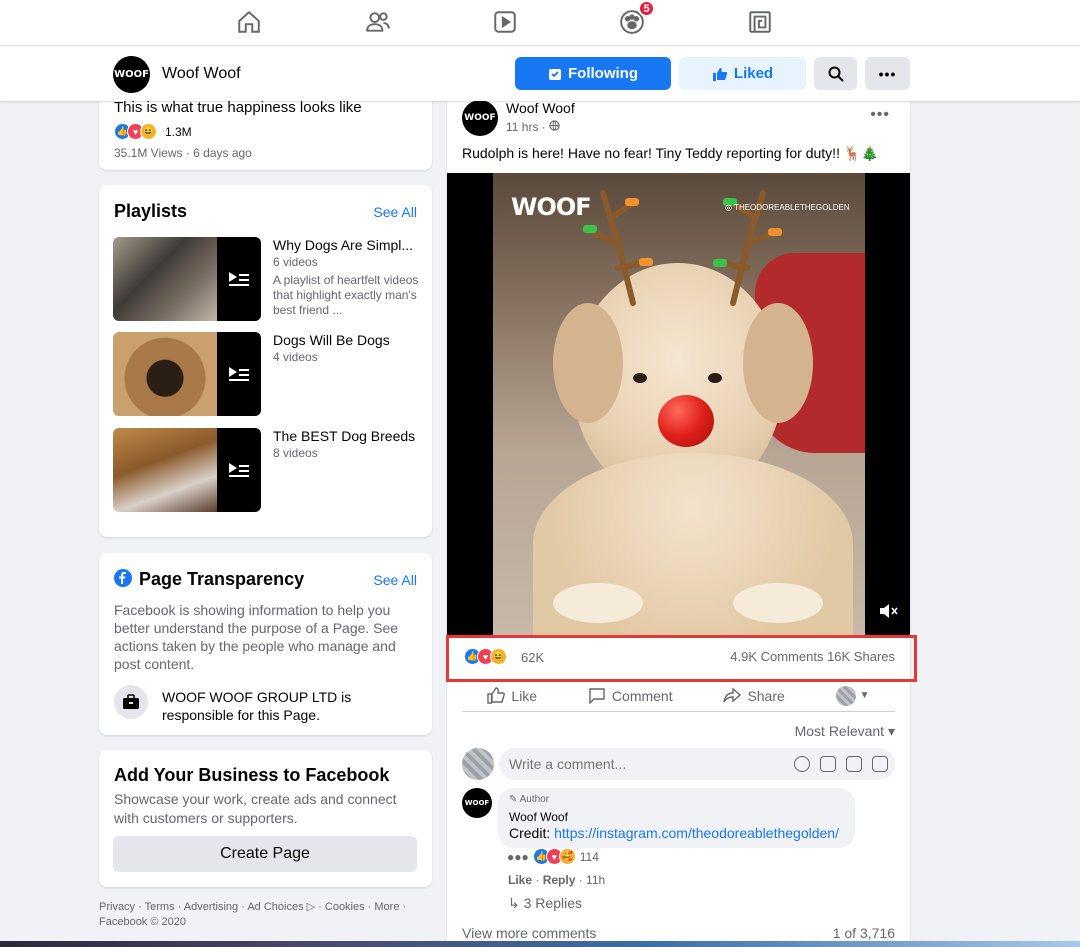  What do you see at coordinates (852, 695) in the screenshot?
I see `share-as-selector: ▼` at bounding box center [852, 695].